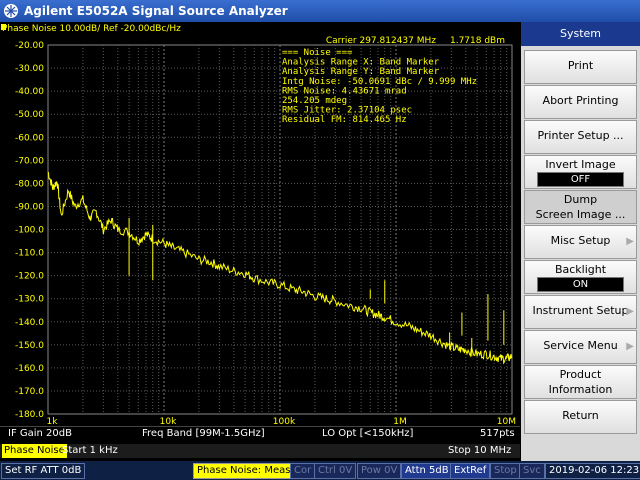  Describe the element at coordinates (29, 231) in the screenshot. I see `y-tick-label: -100.0` at that location.